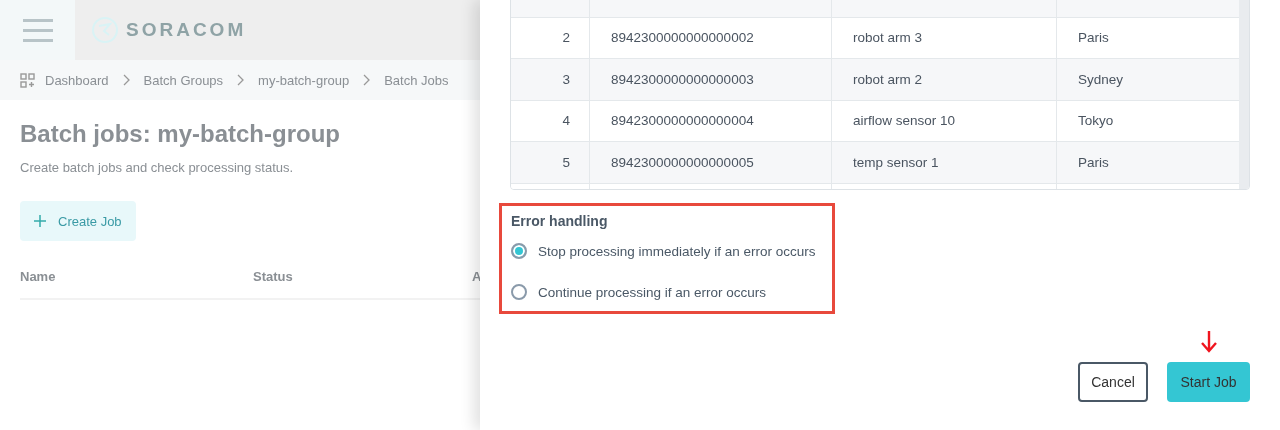 This screenshot has width=1280, height=430. Describe the element at coordinates (550, 162) in the screenshot. I see `table-cell: 5` at that location.